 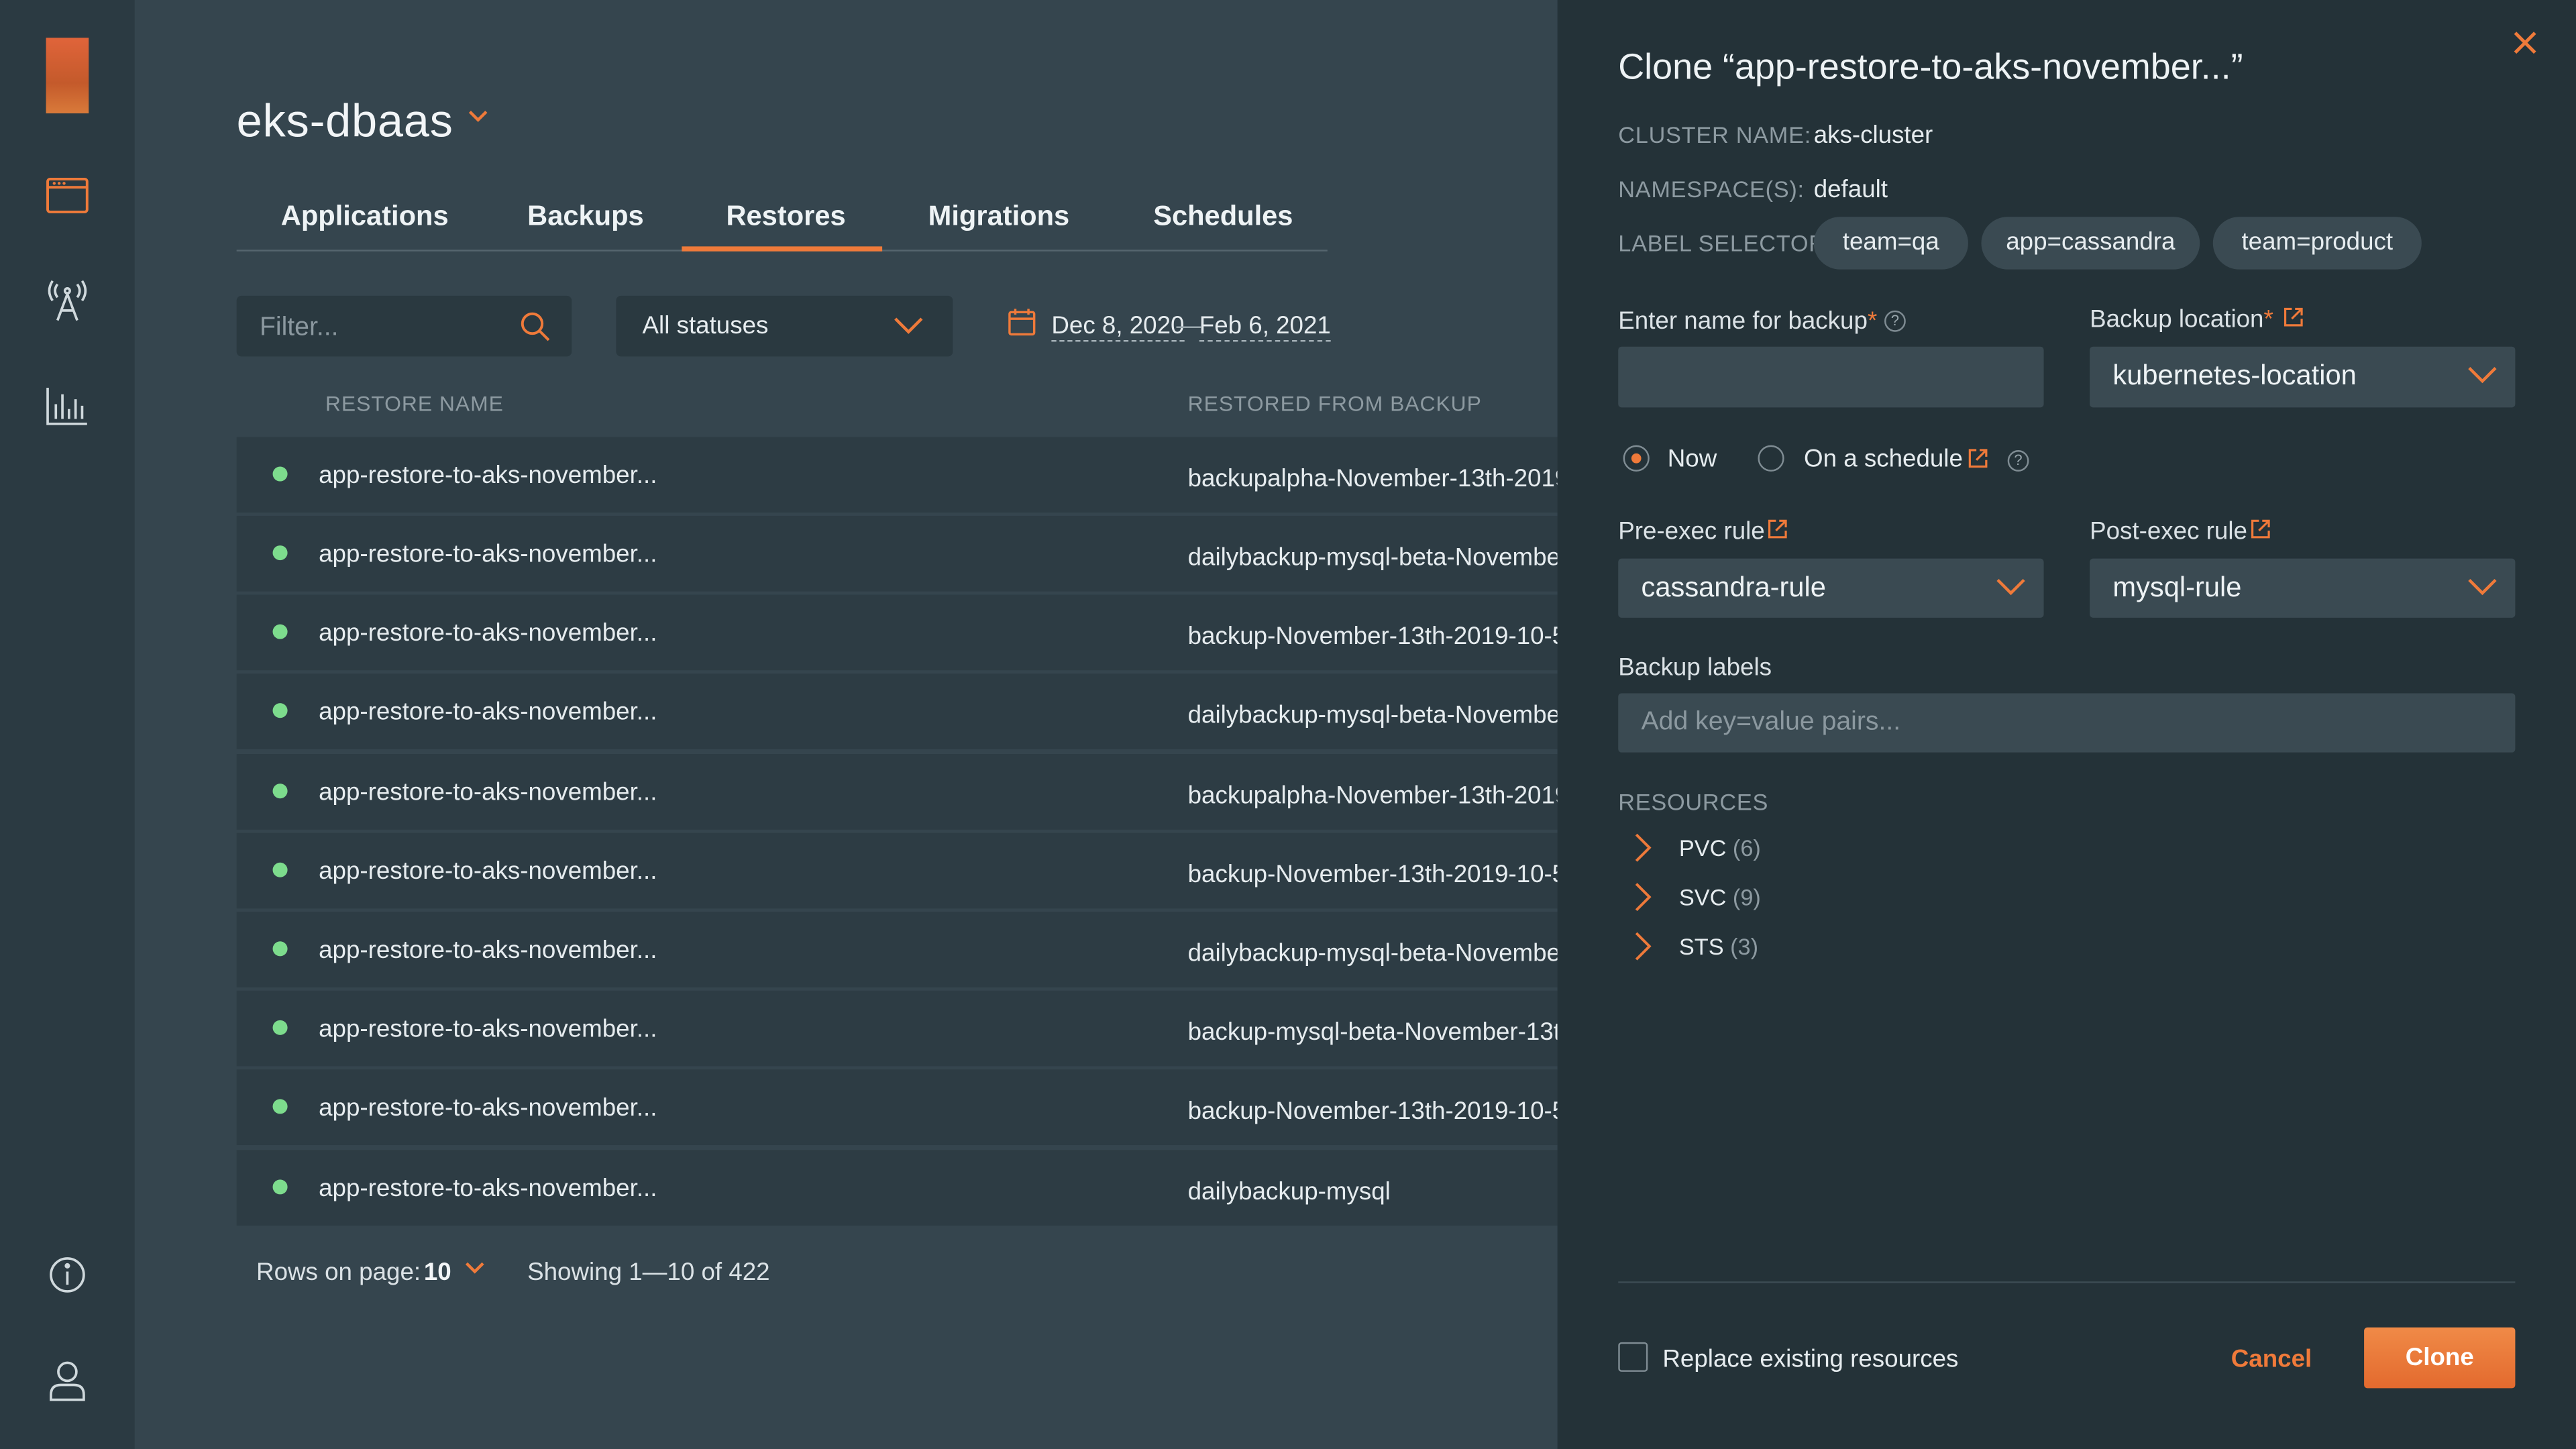 I want to click on replace-existing-label: Replace existing resources, so click(x=1810, y=1359).